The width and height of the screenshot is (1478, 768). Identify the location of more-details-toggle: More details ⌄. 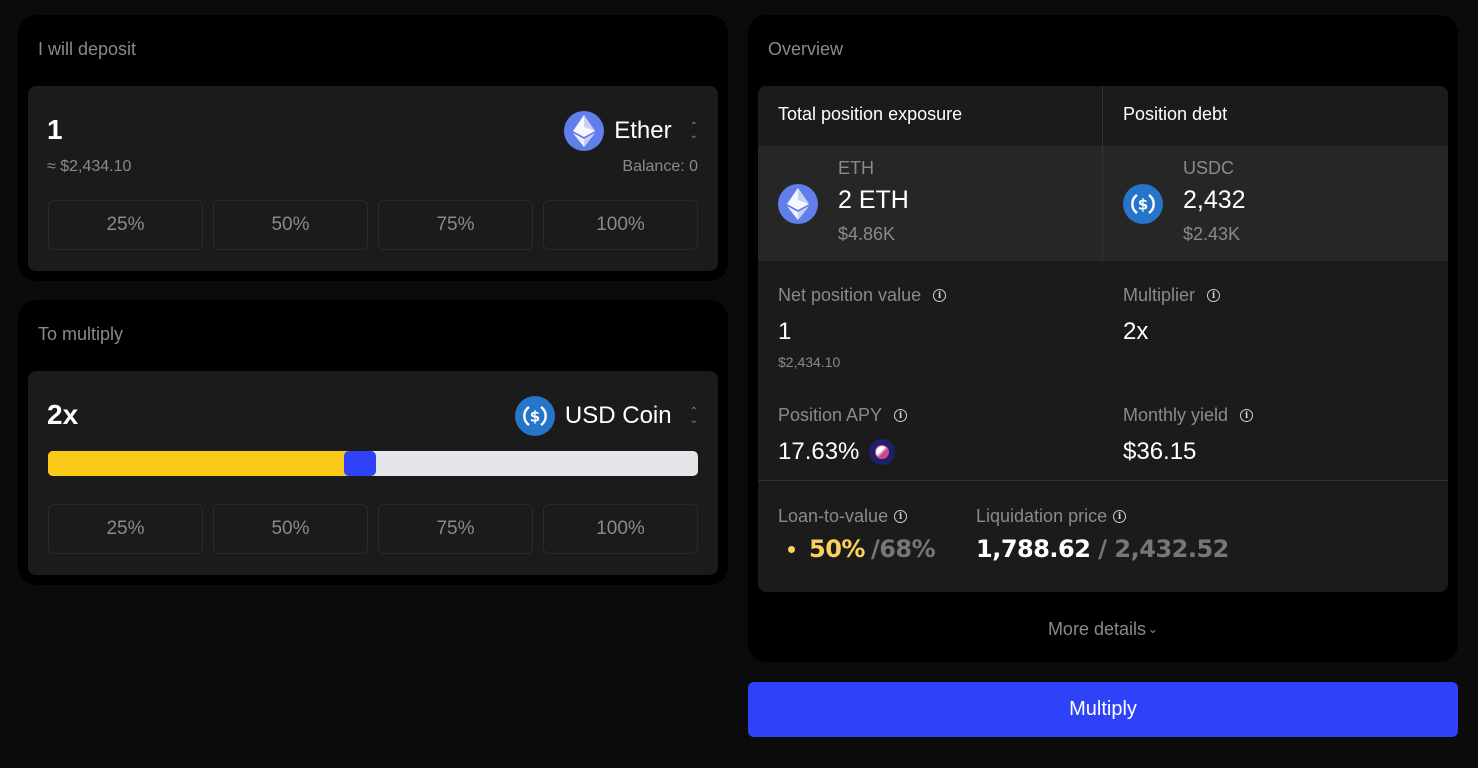
(1103, 629).